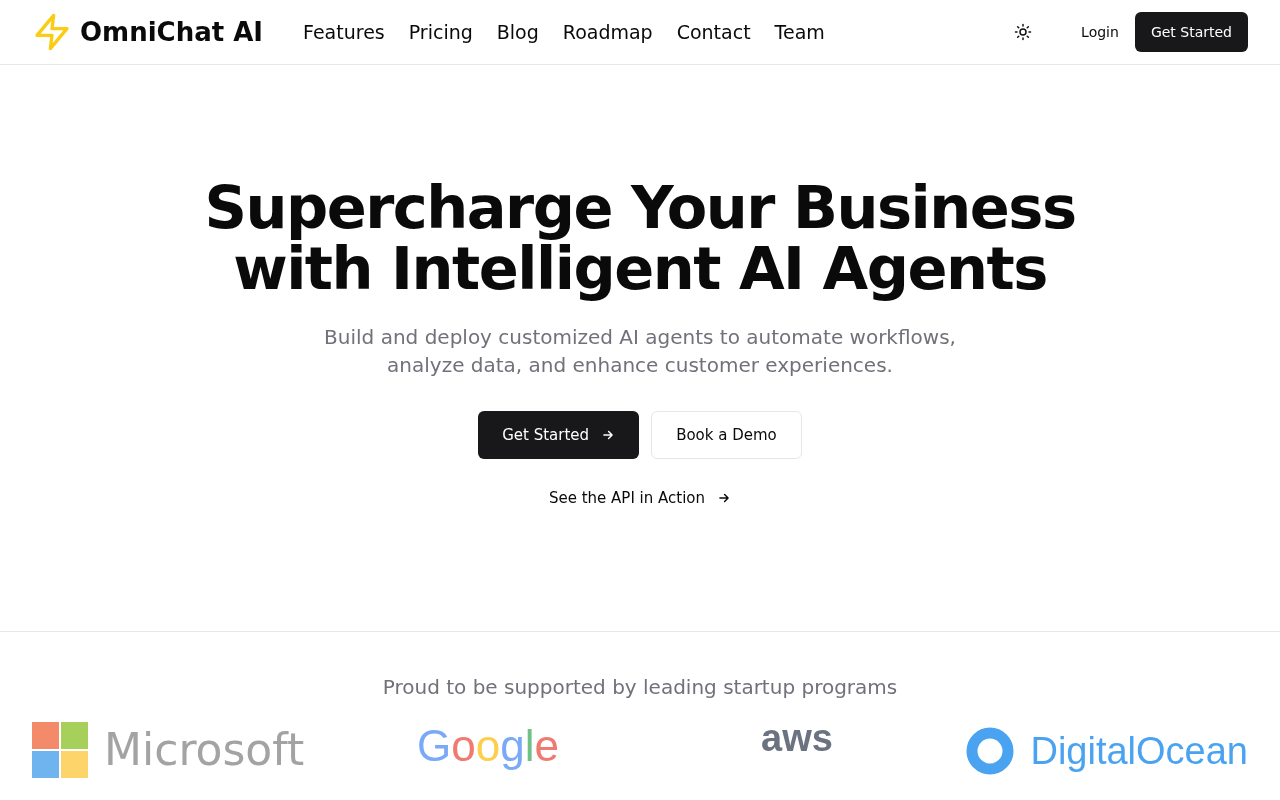 This screenshot has width=1280, height=800. I want to click on nav-link: Roadmap, so click(607, 32).